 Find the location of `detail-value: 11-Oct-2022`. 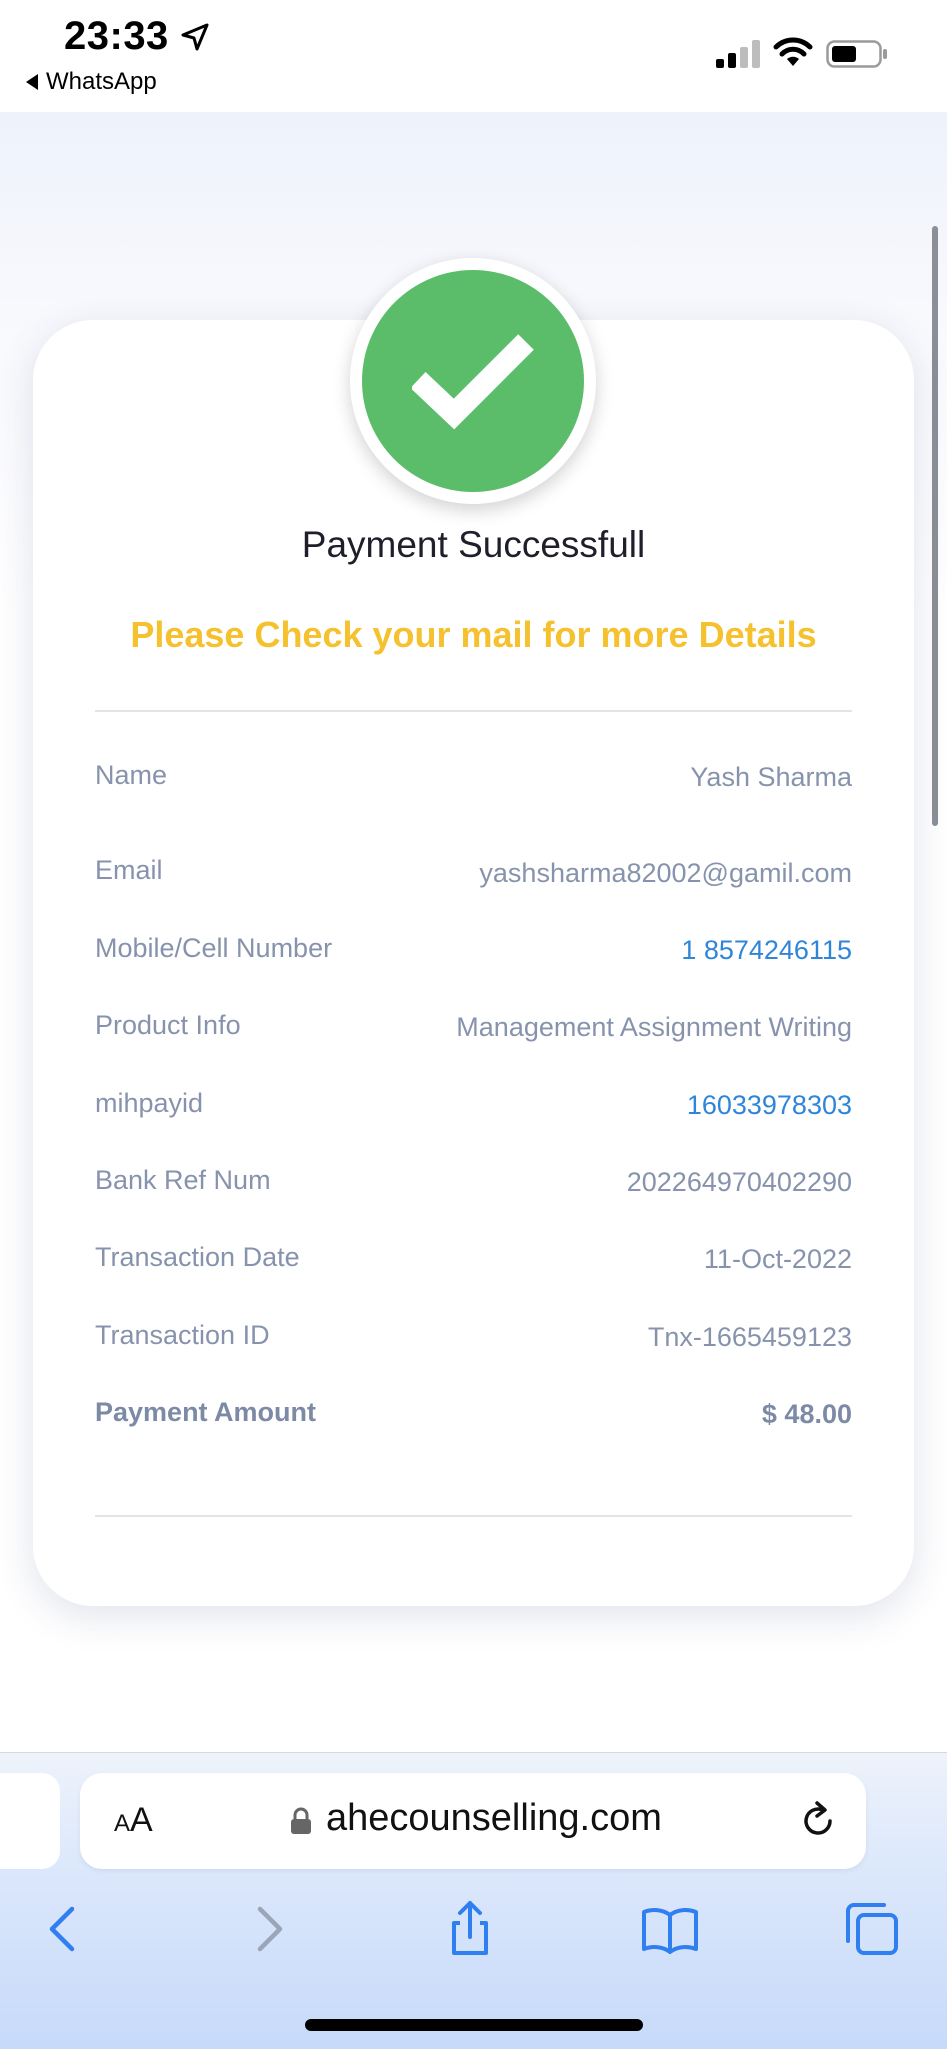

detail-value: 11-Oct-2022 is located at coordinates (777, 1259).